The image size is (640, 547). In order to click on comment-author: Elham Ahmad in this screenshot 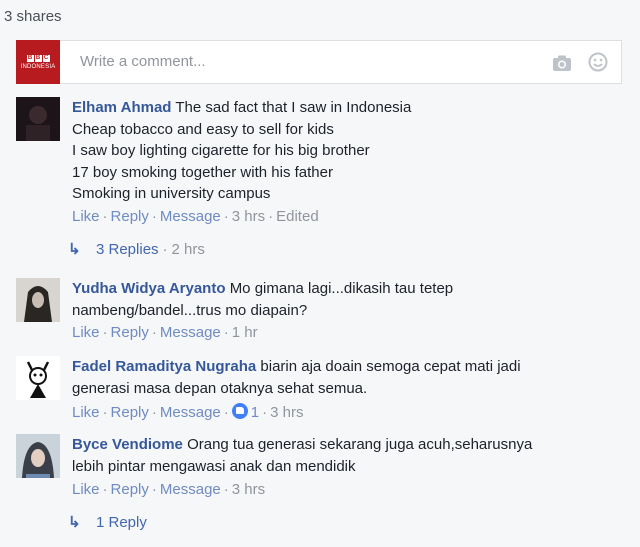, I will do `click(121, 107)`.